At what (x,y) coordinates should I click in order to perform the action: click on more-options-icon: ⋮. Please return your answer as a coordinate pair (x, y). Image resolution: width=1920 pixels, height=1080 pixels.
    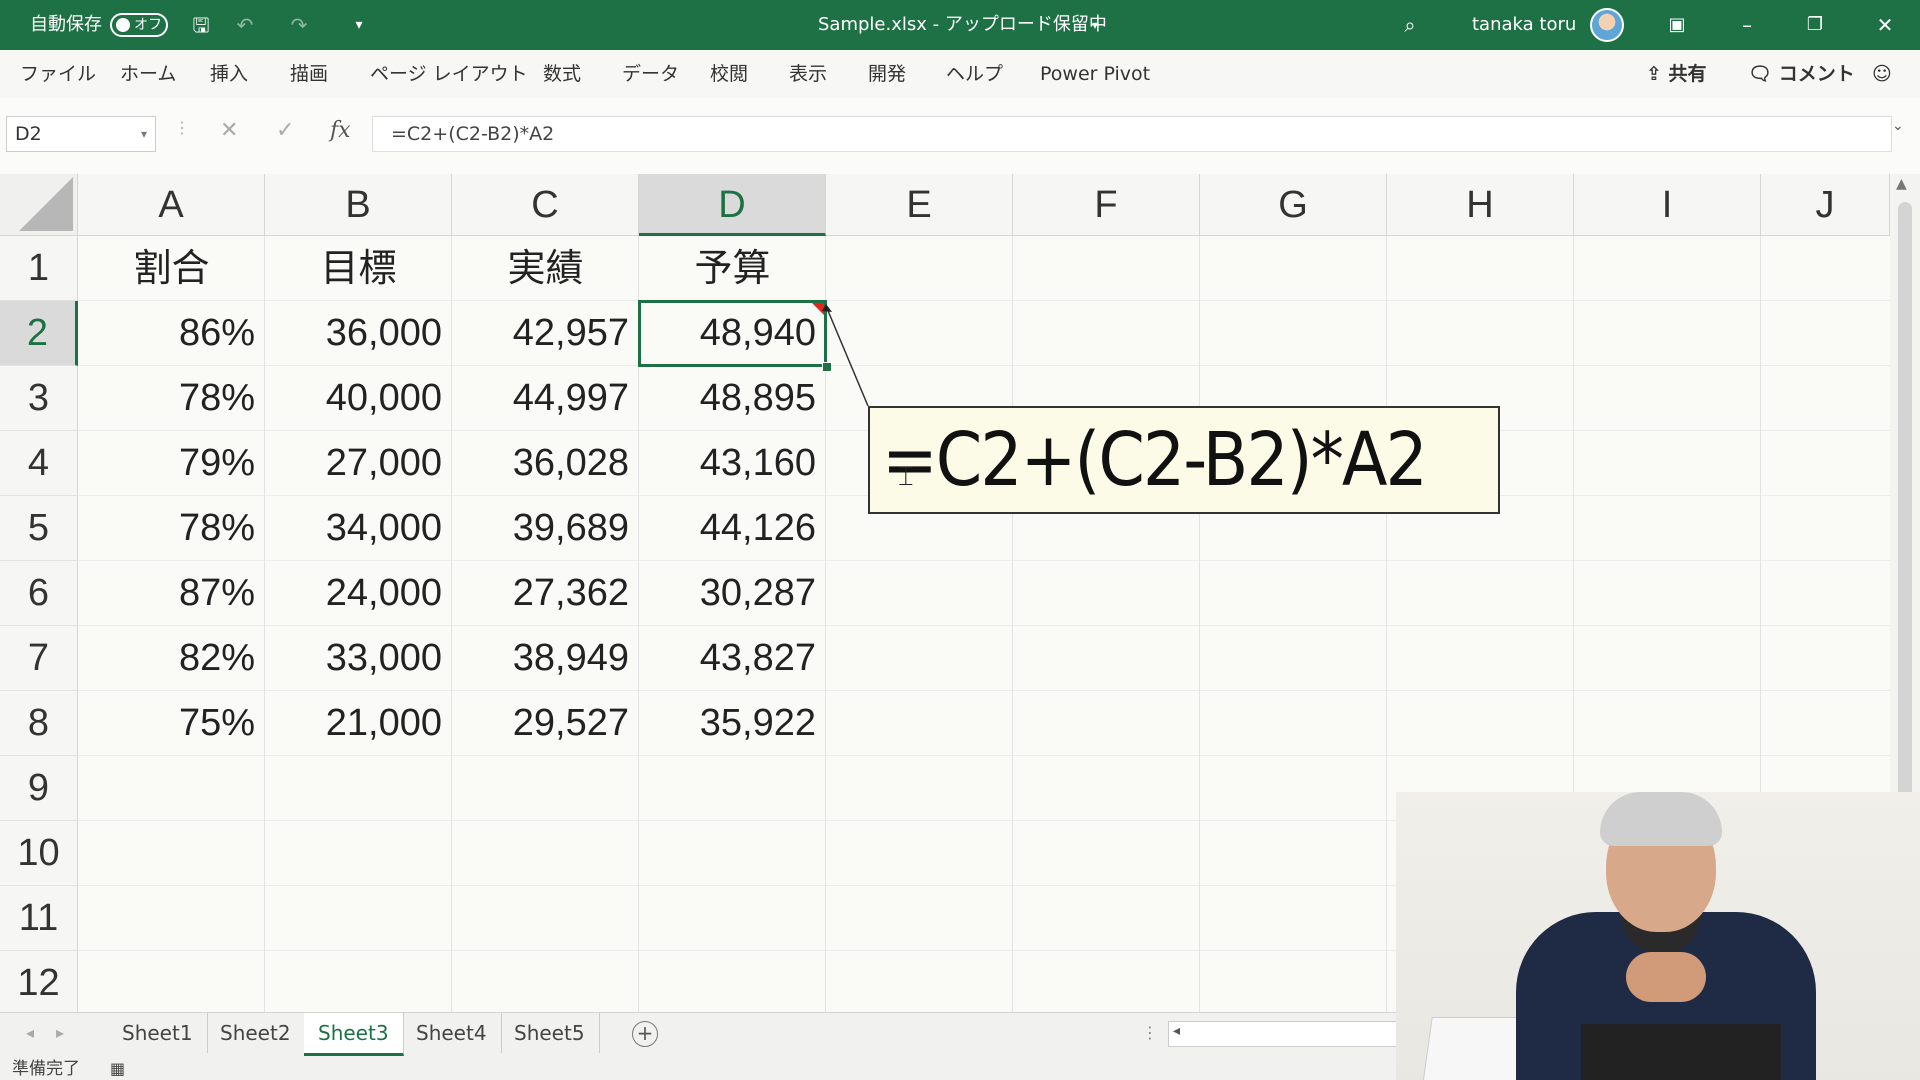
    Looking at the image, I should click on (182, 127).